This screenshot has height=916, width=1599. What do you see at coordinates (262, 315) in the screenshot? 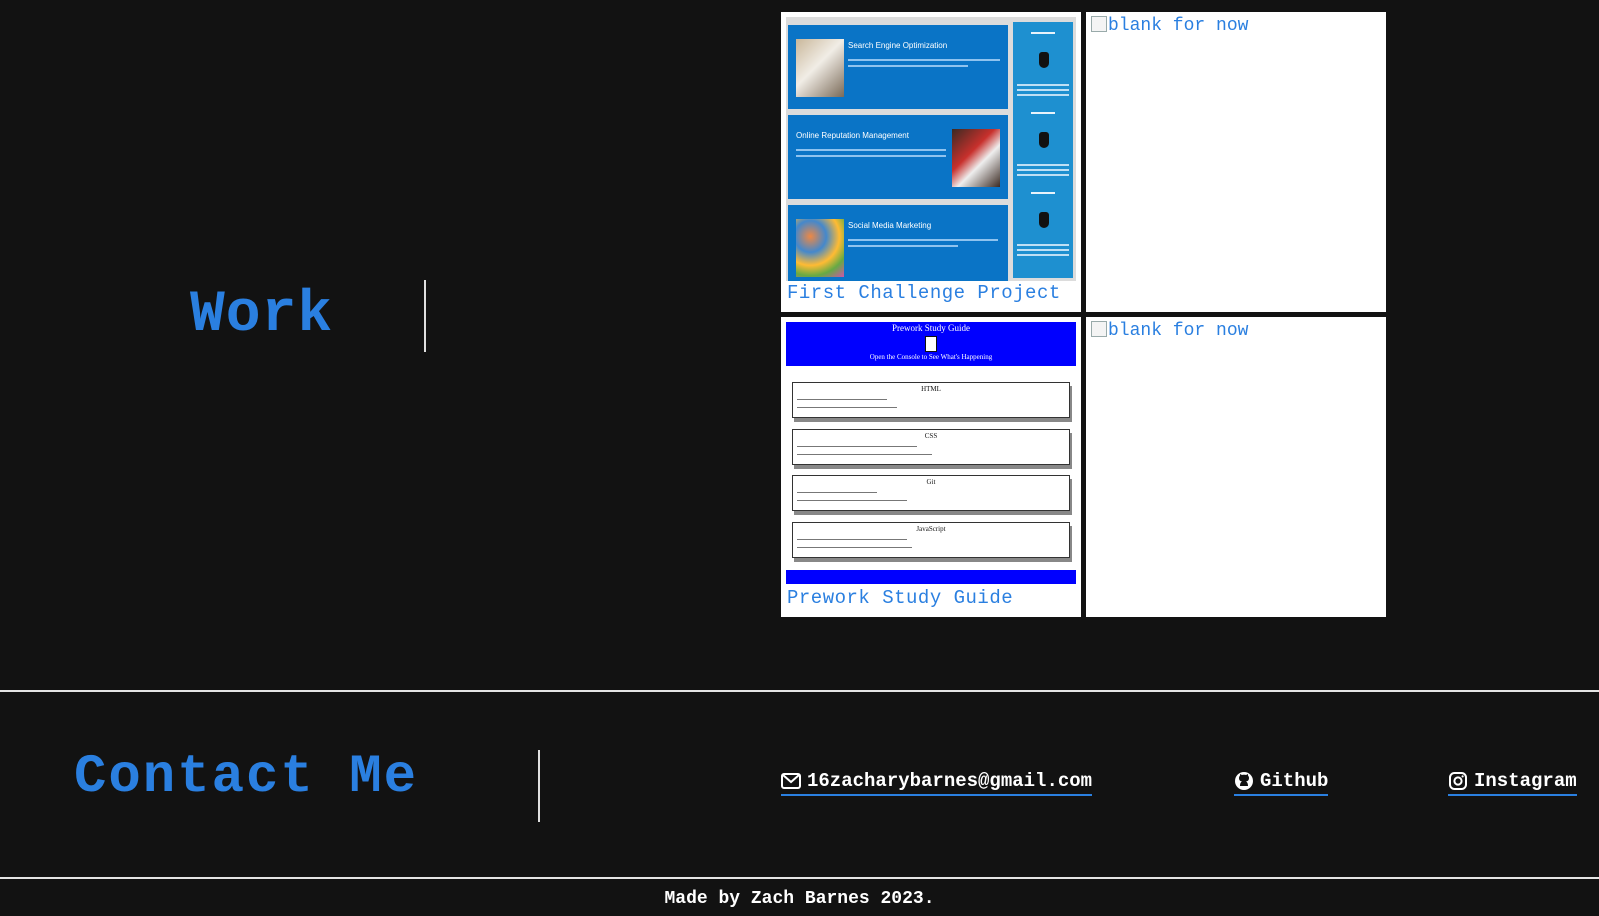
I see `work-heading: Work` at bounding box center [262, 315].